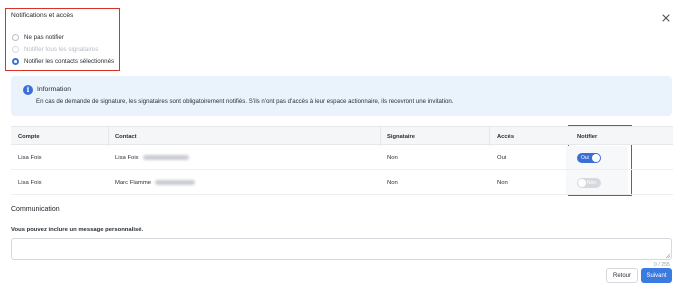 The height and width of the screenshot is (297, 688). What do you see at coordinates (502, 183) in the screenshot?
I see `cell-acces: Non` at bounding box center [502, 183].